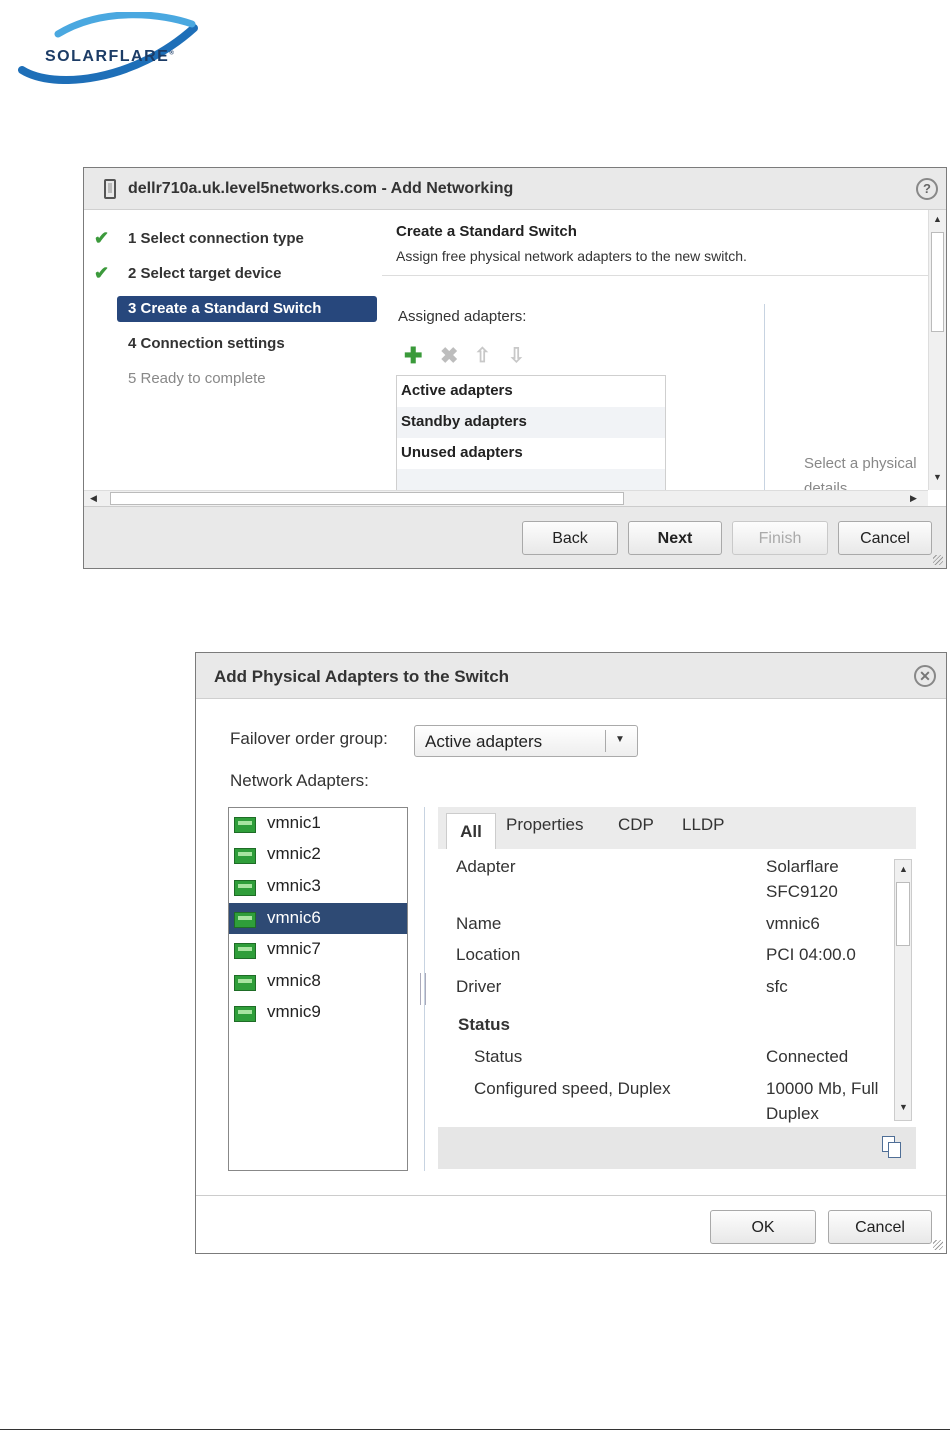 Image resolution: width=950 pixels, height=1432 pixels. What do you see at coordinates (675, 538) in the screenshot?
I see `next-button: Next` at bounding box center [675, 538].